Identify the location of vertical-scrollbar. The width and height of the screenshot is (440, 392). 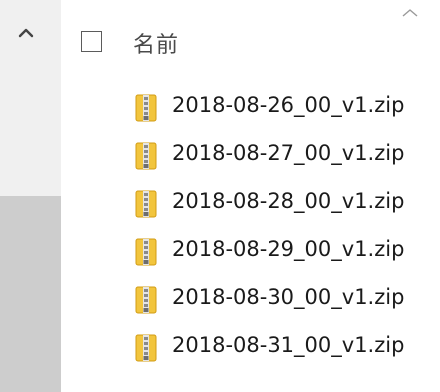
(30, 196).